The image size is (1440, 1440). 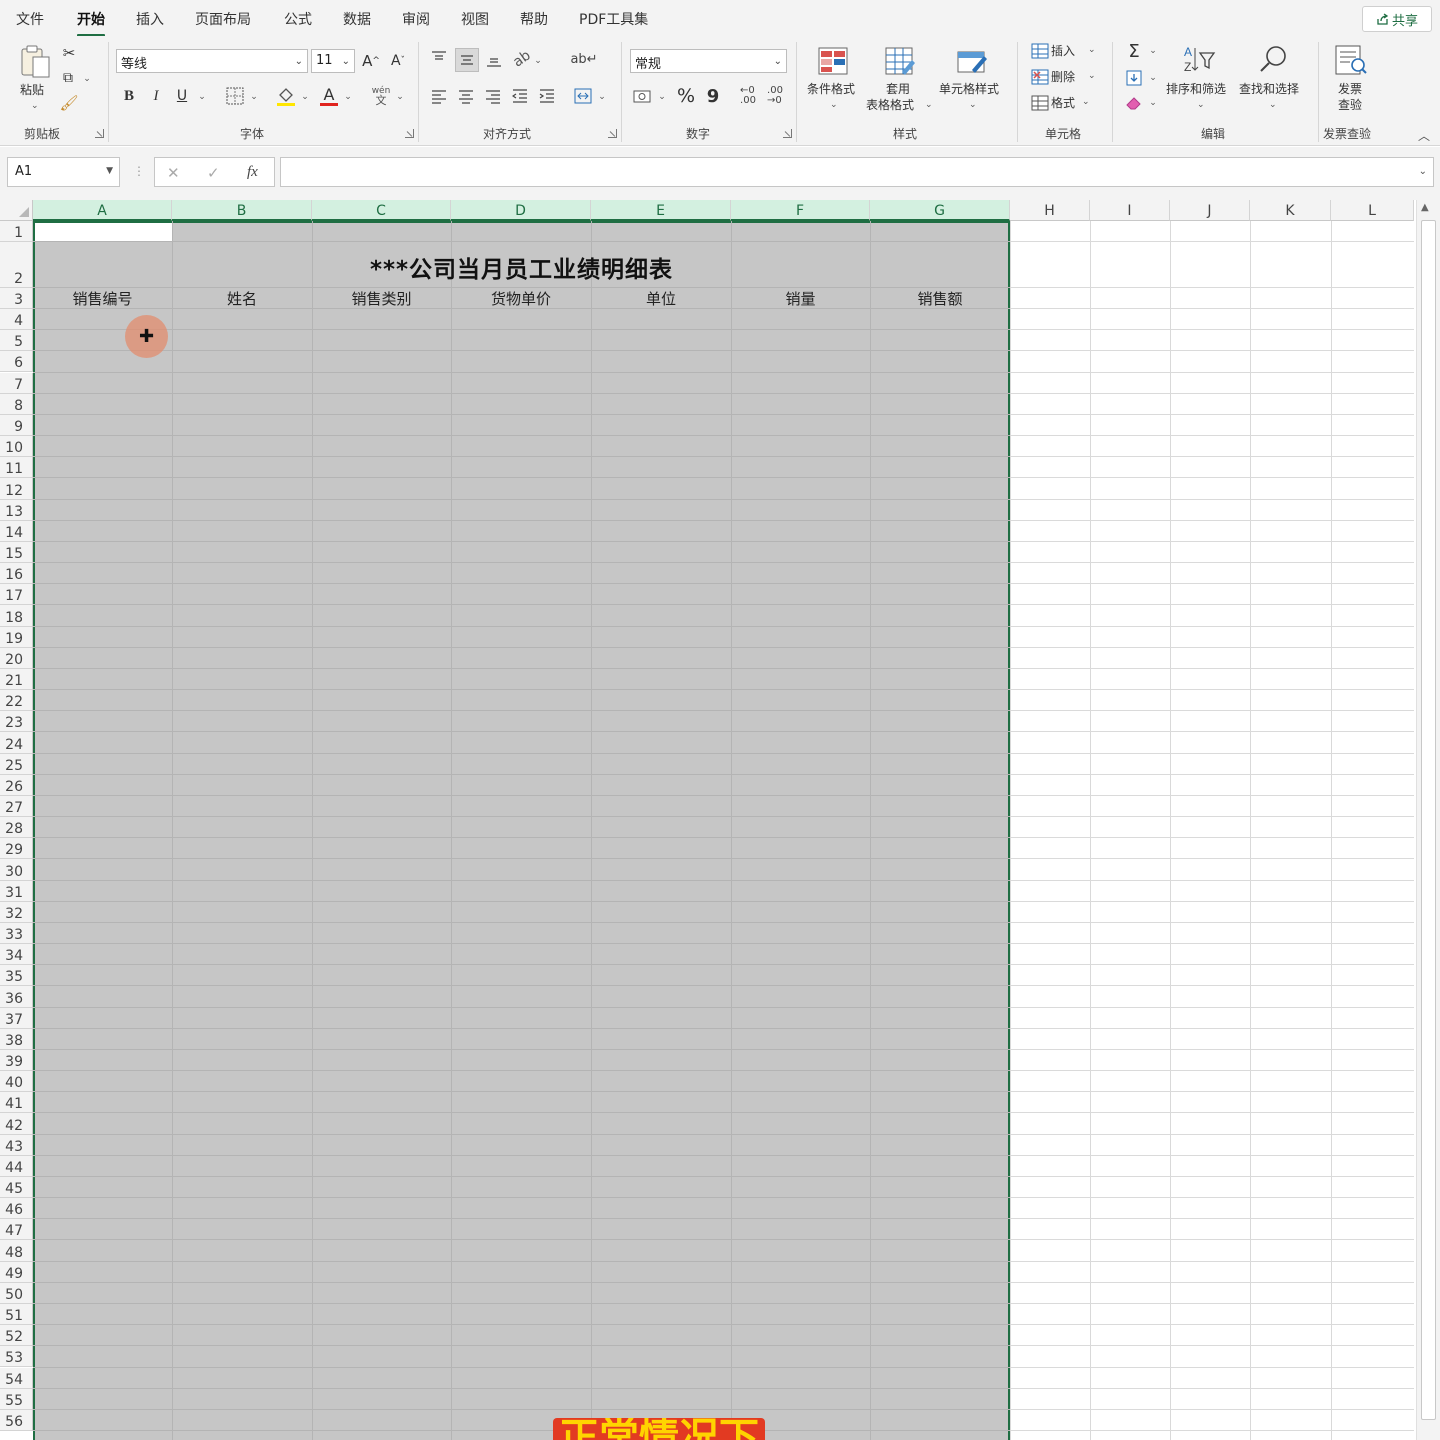 What do you see at coordinates (16, 637) in the screenshot?
I see `row-header-19: 19` at bounding box center [16, 637].